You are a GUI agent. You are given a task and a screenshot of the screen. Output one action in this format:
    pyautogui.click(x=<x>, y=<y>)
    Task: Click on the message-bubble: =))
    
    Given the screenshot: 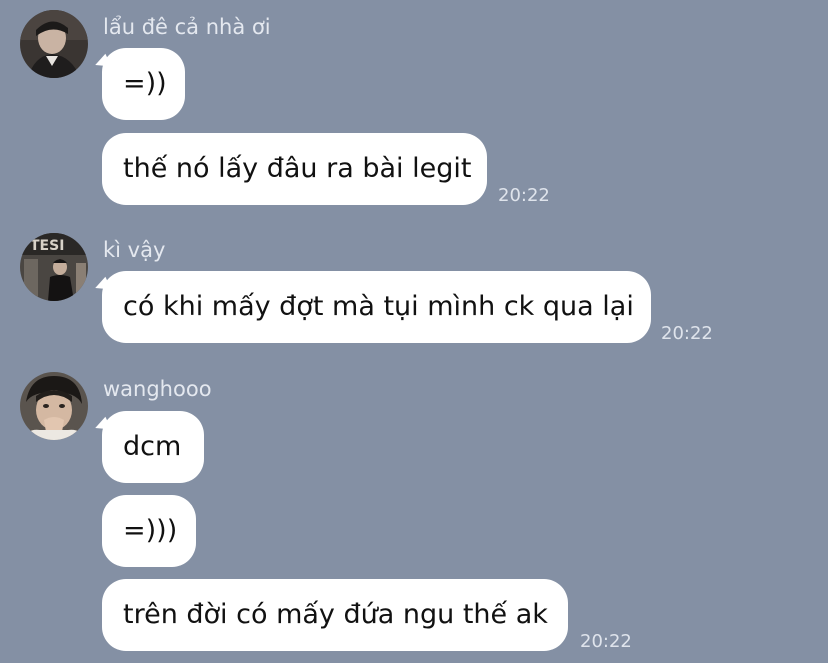 What is the action you would take?
    pyautogui.click(x=143, y=84)
    